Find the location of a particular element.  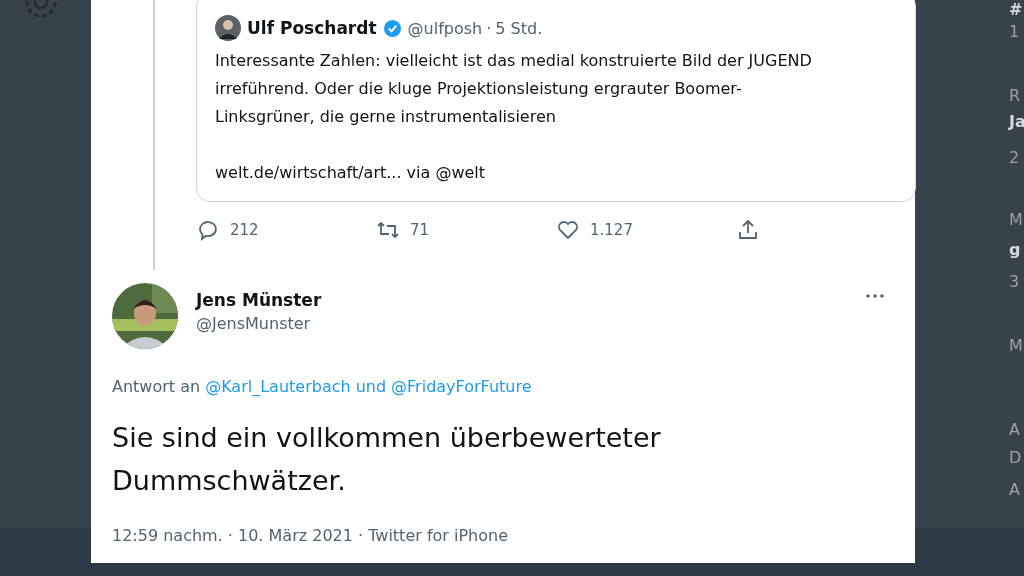

timestamp: 5 Std. is located at coordinates (519, 28).